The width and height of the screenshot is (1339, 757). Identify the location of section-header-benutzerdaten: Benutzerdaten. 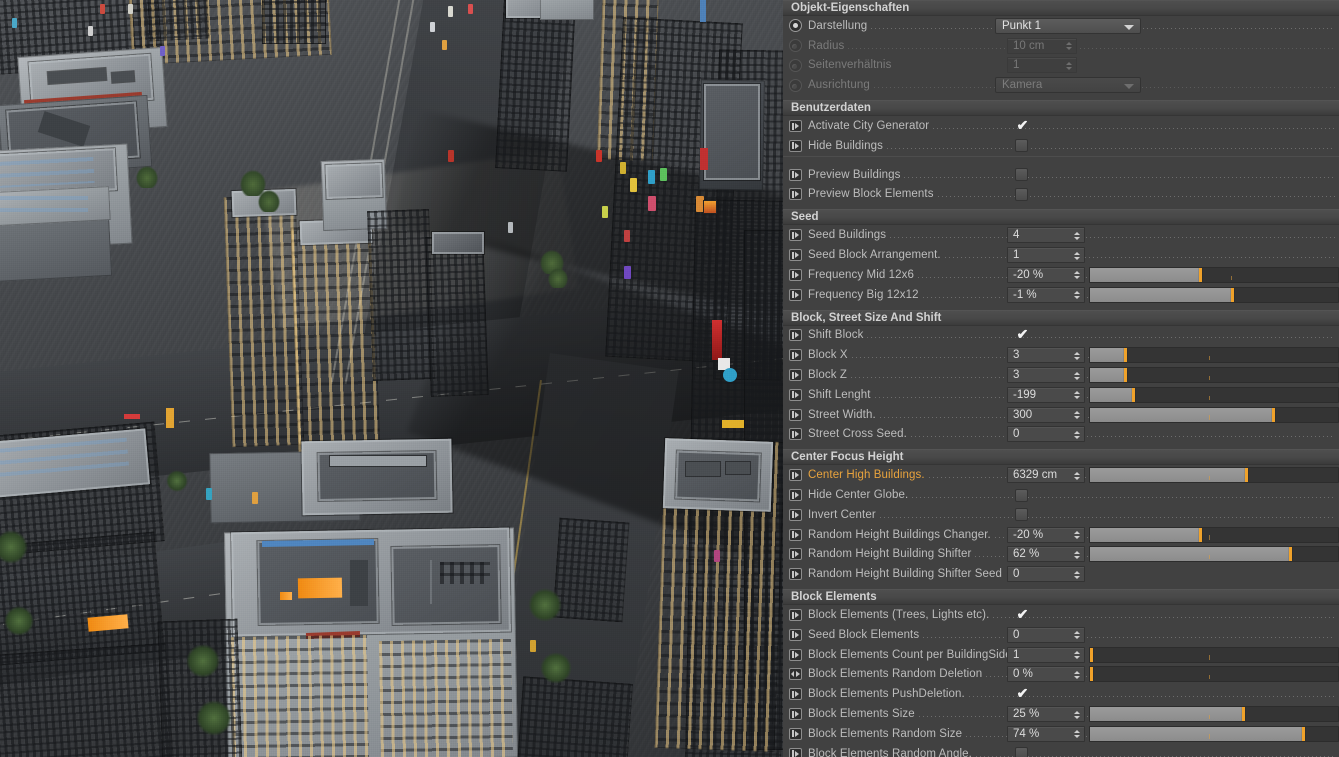
(1061, 108).